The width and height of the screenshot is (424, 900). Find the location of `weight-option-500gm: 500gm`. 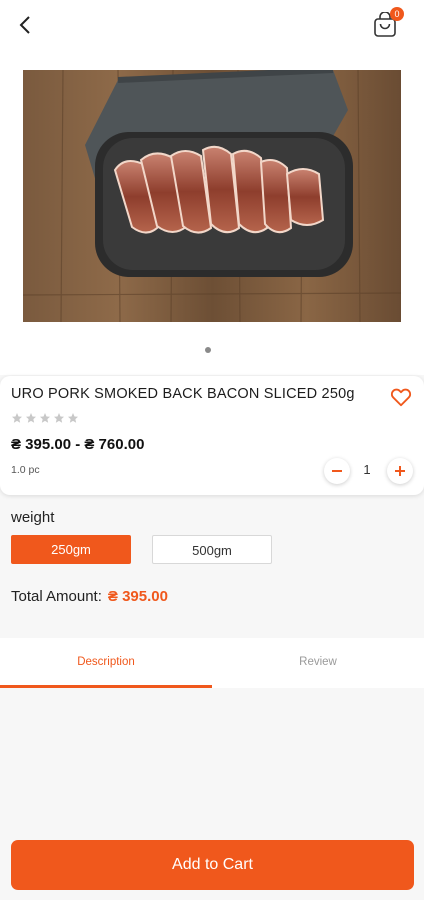

weight-option-500gm: 500gm is located at coordinates (212, 549).